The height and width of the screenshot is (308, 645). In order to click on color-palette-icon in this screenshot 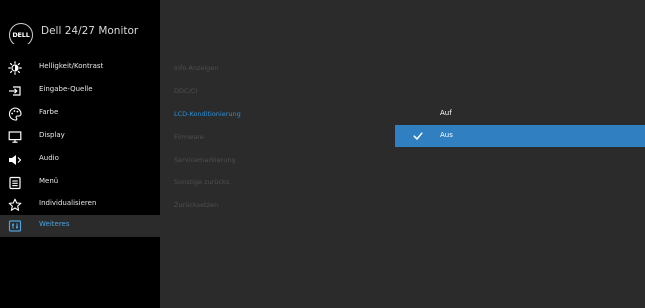, I will do `click(15, 114)`.